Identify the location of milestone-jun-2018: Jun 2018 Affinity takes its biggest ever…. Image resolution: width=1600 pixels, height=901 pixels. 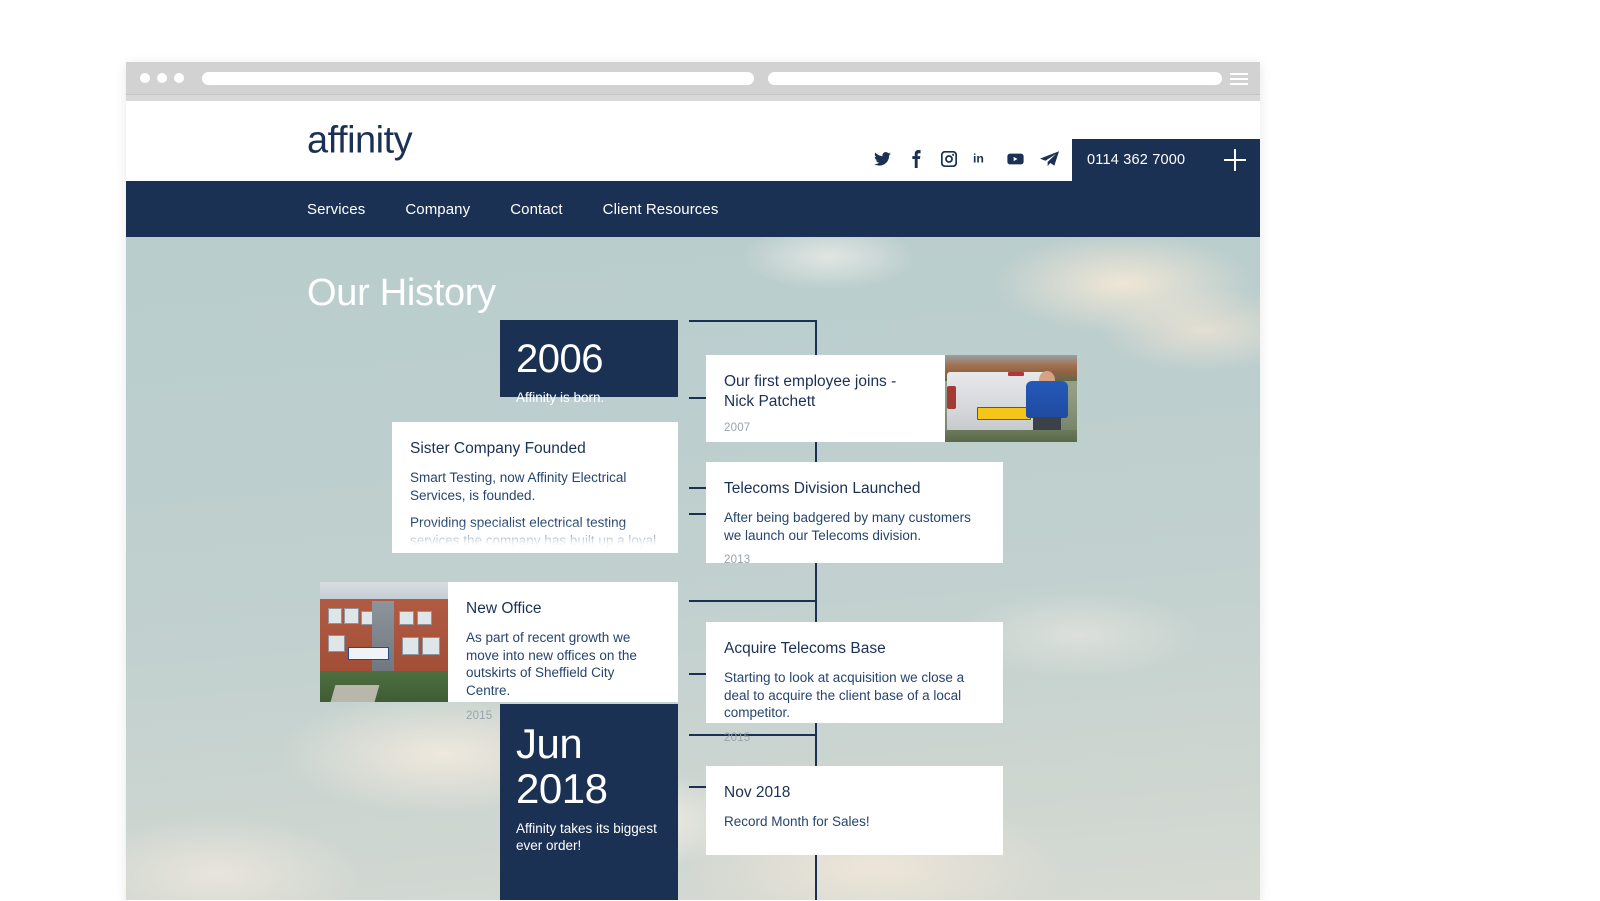
(589, 802).